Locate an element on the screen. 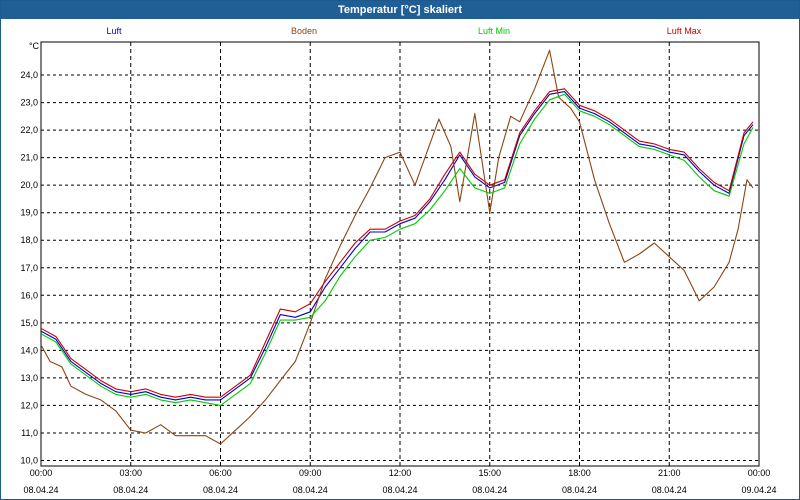 The width and height of the screenshot is (800, 500). y-tick-label: 10,0 is located at coordinates (29, 460).